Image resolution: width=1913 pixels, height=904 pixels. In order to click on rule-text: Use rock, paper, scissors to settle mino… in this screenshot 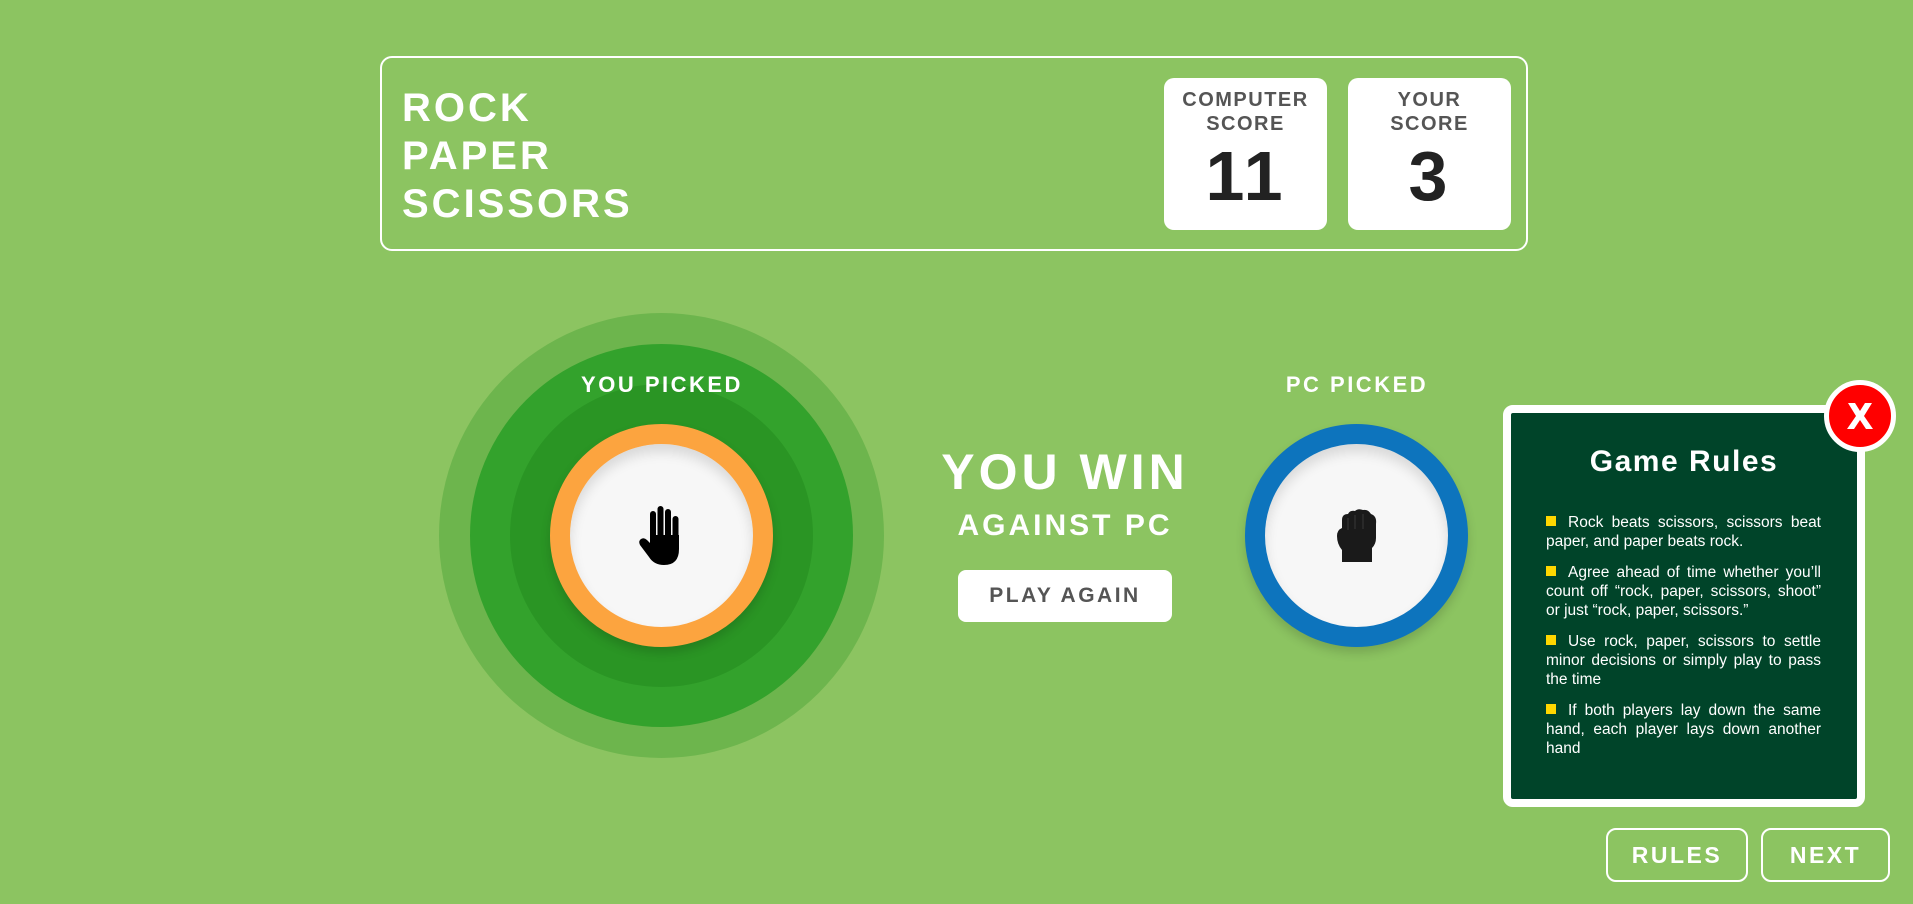, I will do `click(1683, 660)`.